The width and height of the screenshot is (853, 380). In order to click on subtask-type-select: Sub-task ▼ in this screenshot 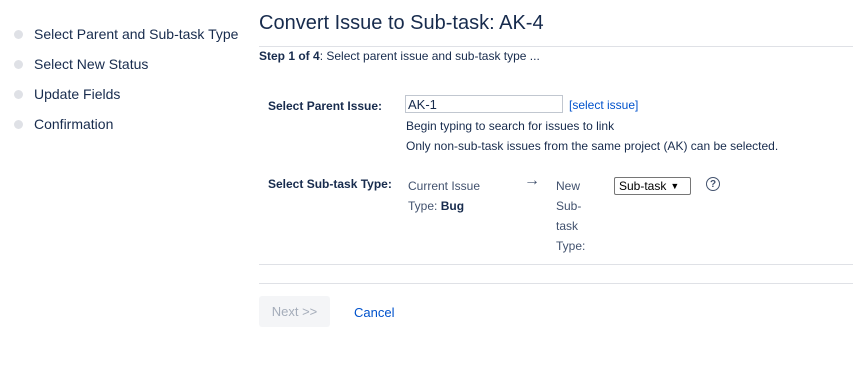, I will do `click(652, 186)`.